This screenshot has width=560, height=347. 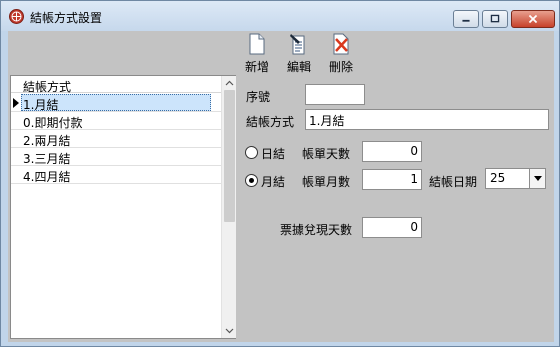 I want to click on edit-button-label: 編輯, so click(x=298, y=67).